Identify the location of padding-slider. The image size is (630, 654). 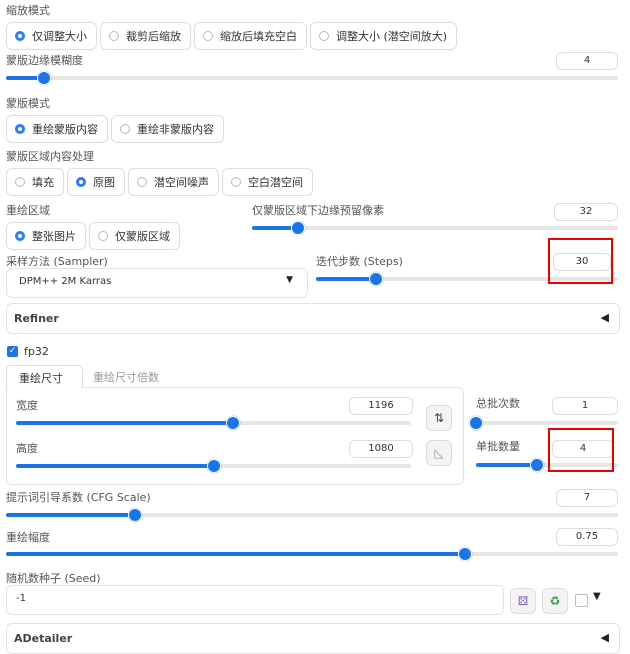
(435, 228).